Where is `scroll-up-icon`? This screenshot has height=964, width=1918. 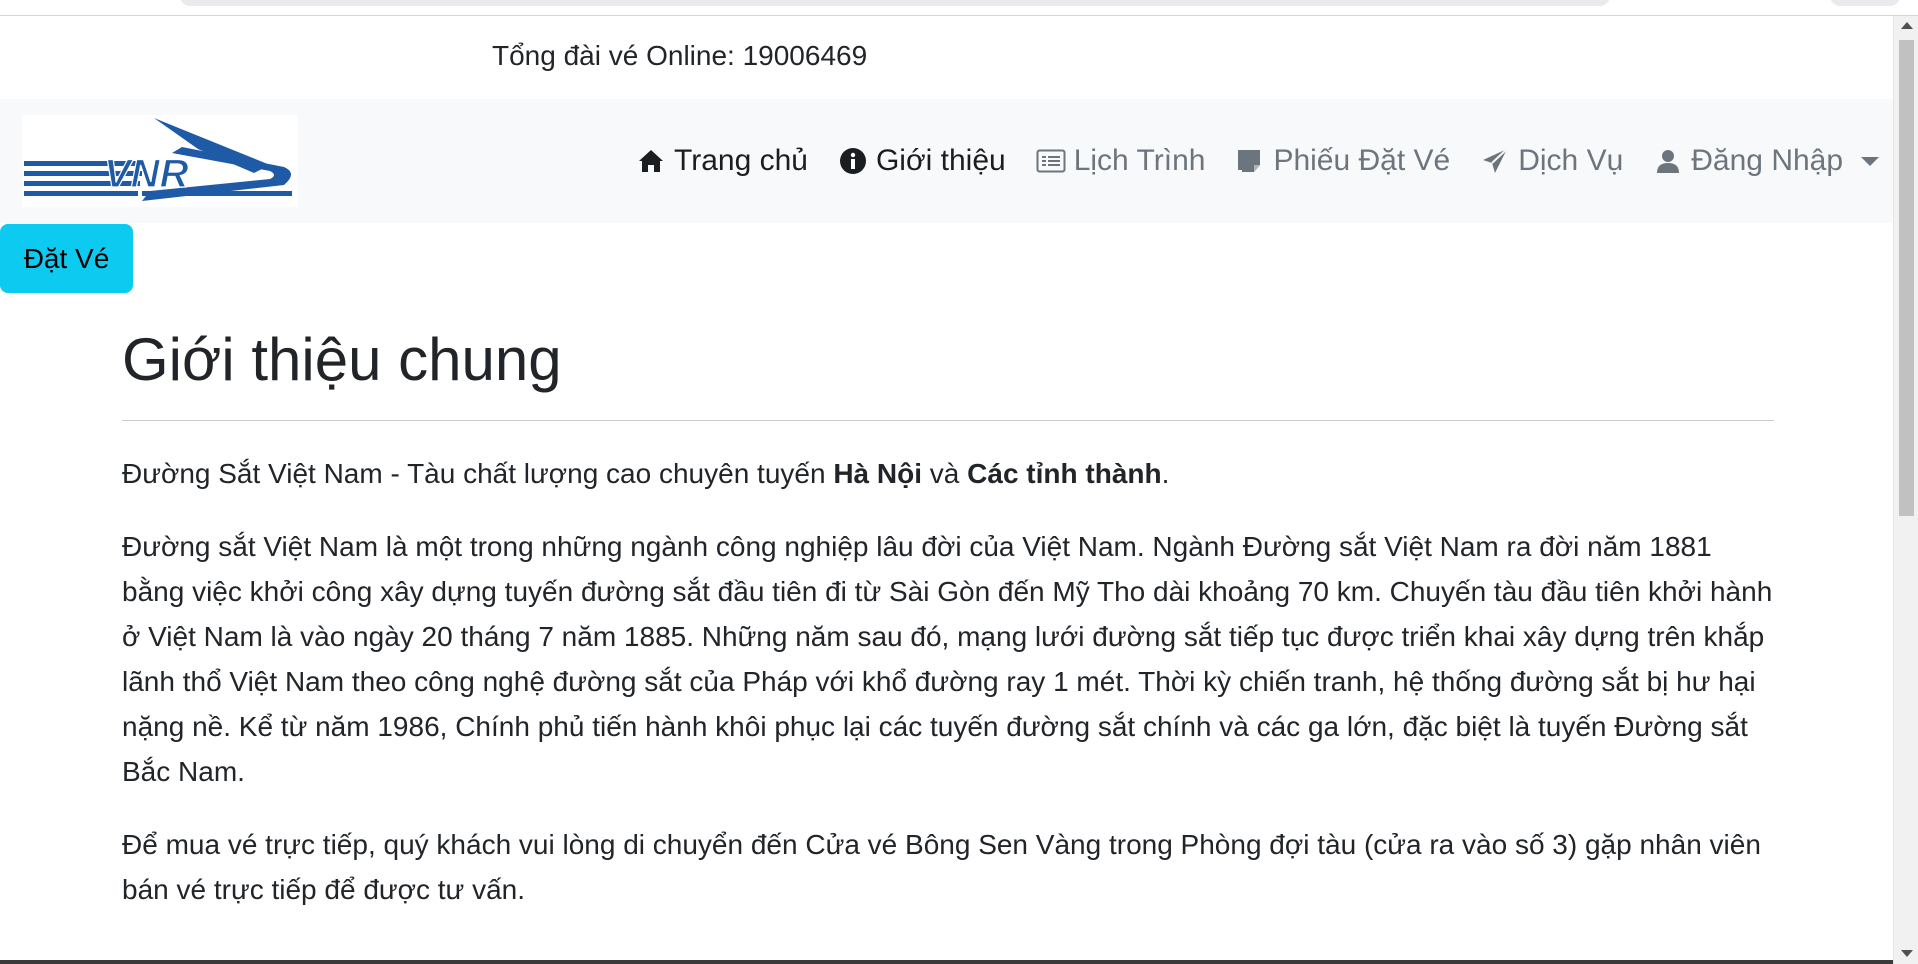 scroll-up-icon is located at coordinates (1907, 25).